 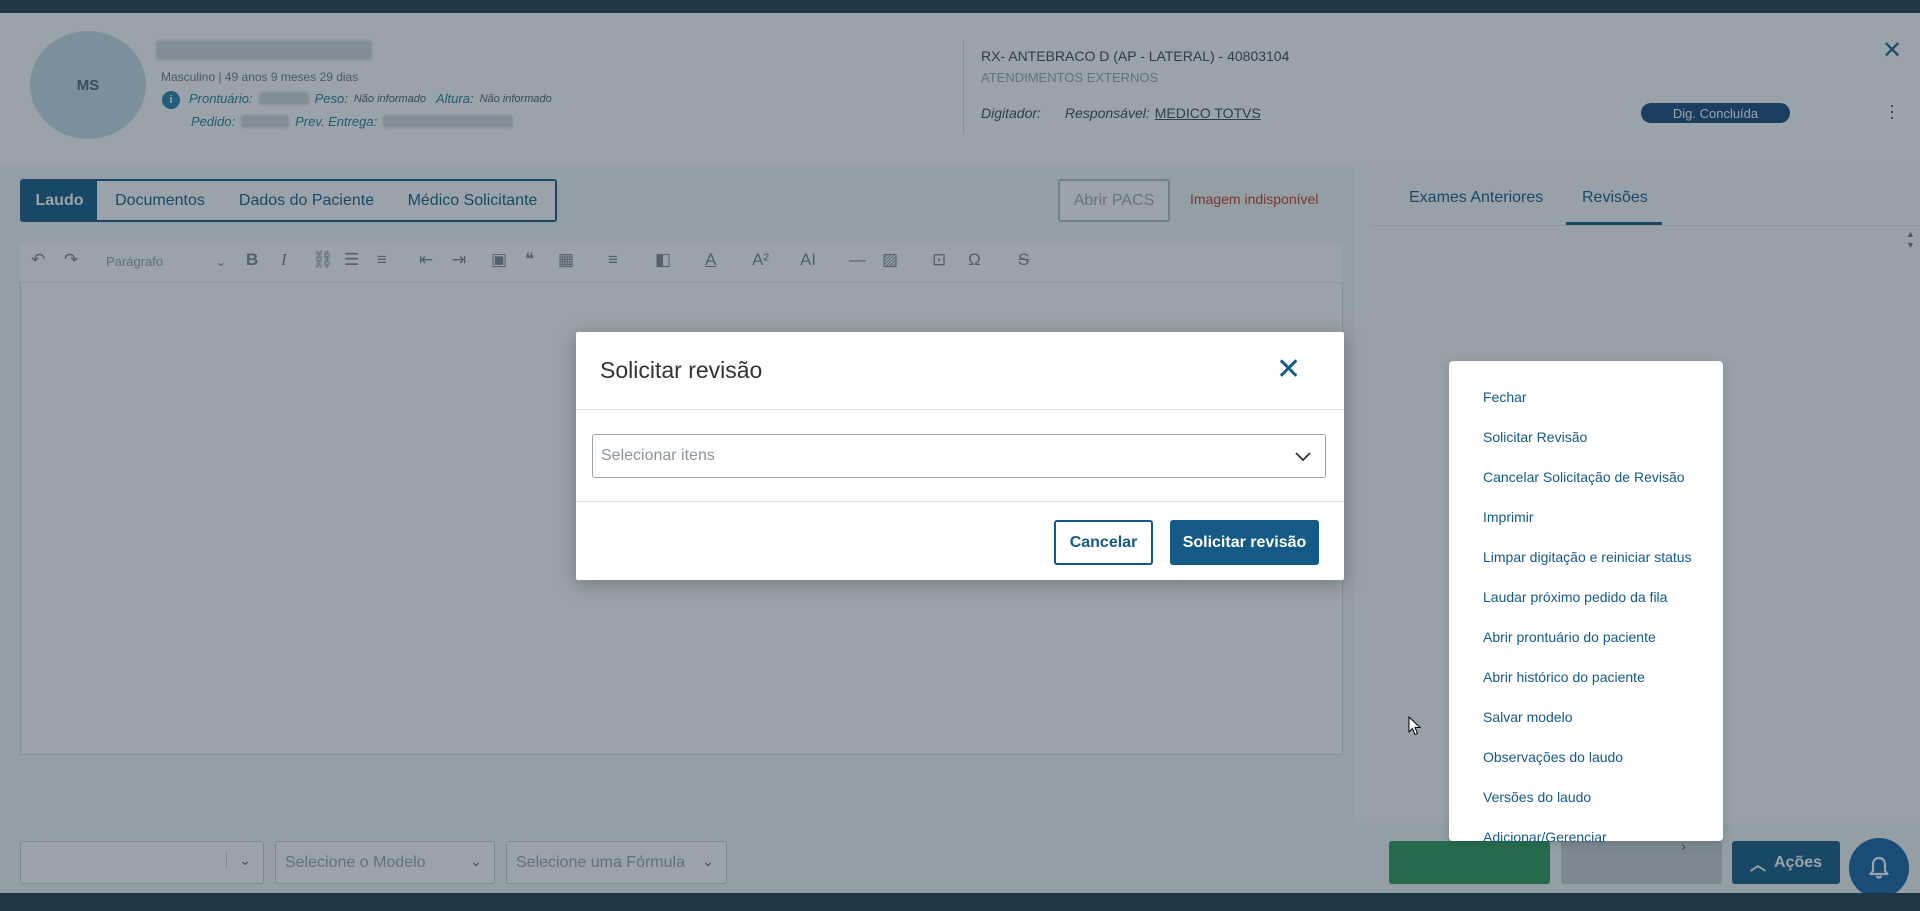 What do you see at coordinates (1288, 369) in the screenshot?
I see `close-icon: ✕` at bounding box center [1288, 369].